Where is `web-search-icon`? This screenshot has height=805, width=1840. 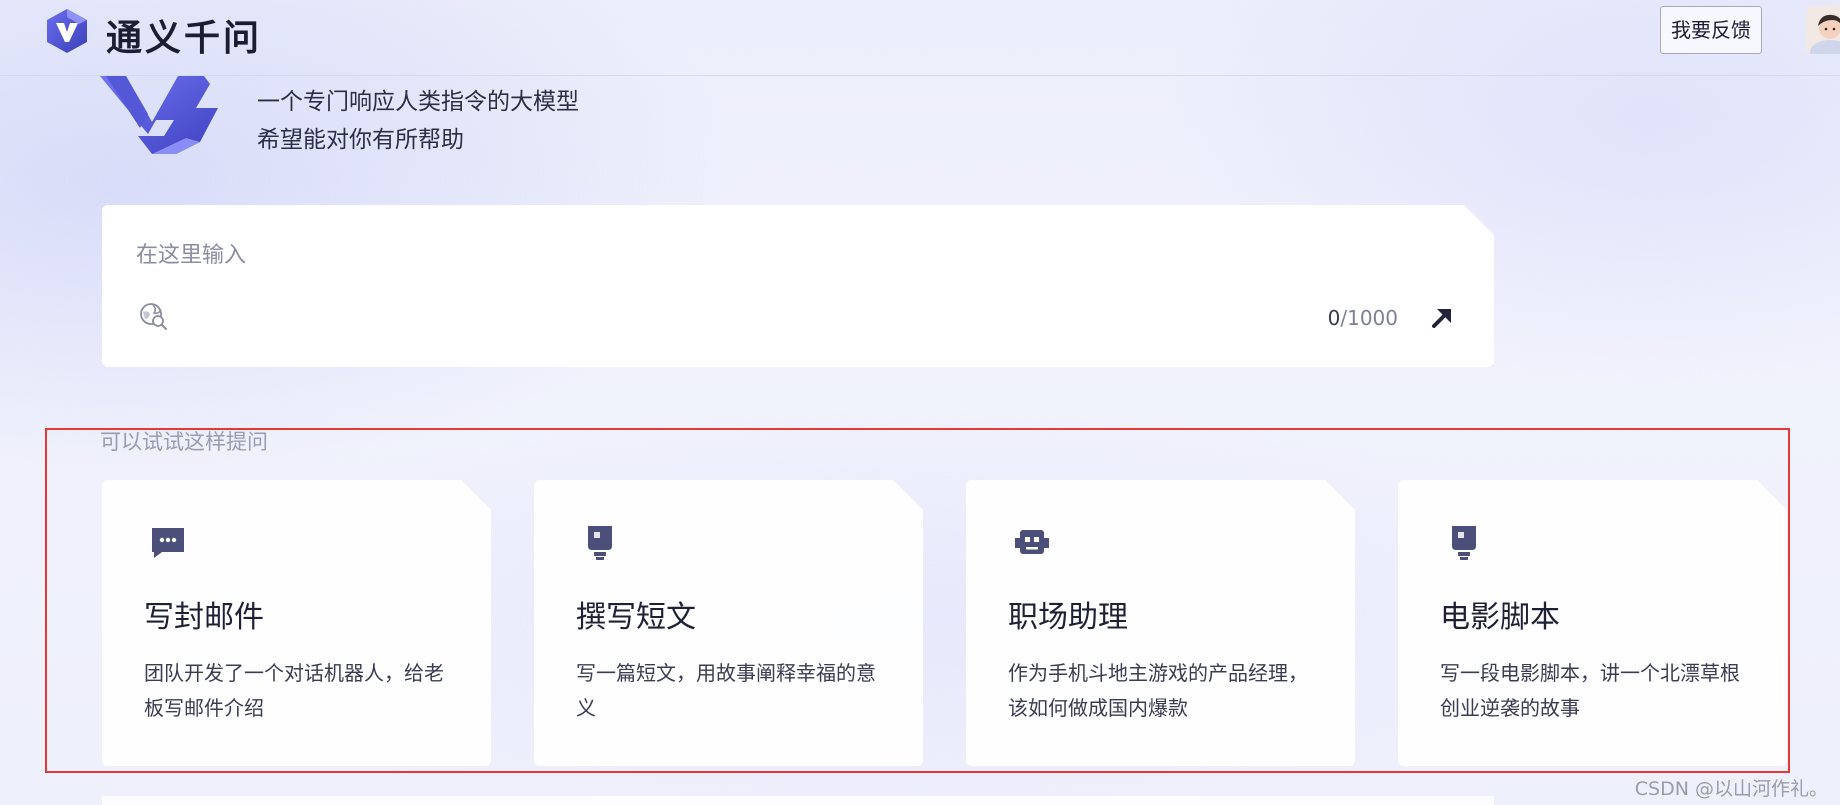 web-search-icon is located at coordinates (153, 316).